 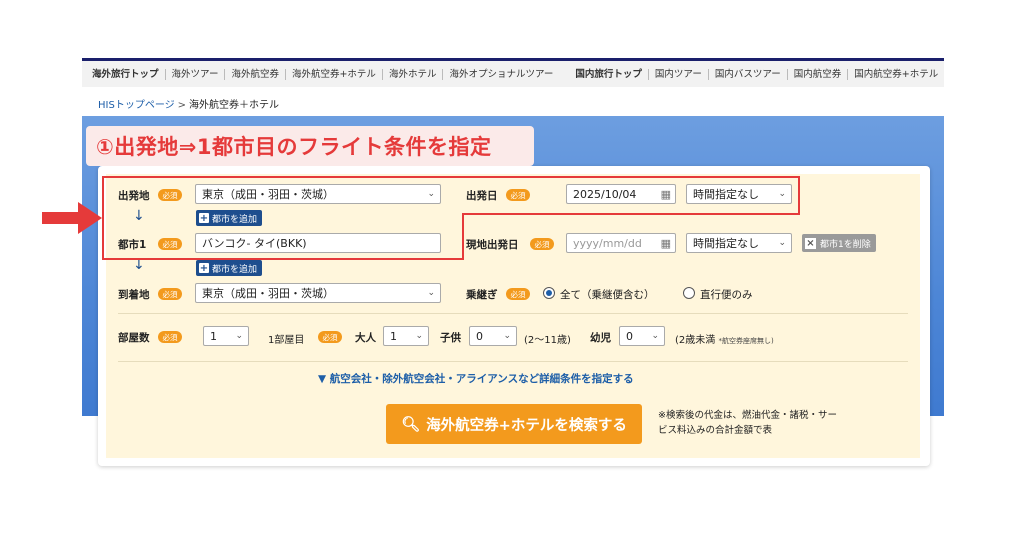 I want to click on infant-subnote: *航空券座席無し), so click(x=746, y=341).